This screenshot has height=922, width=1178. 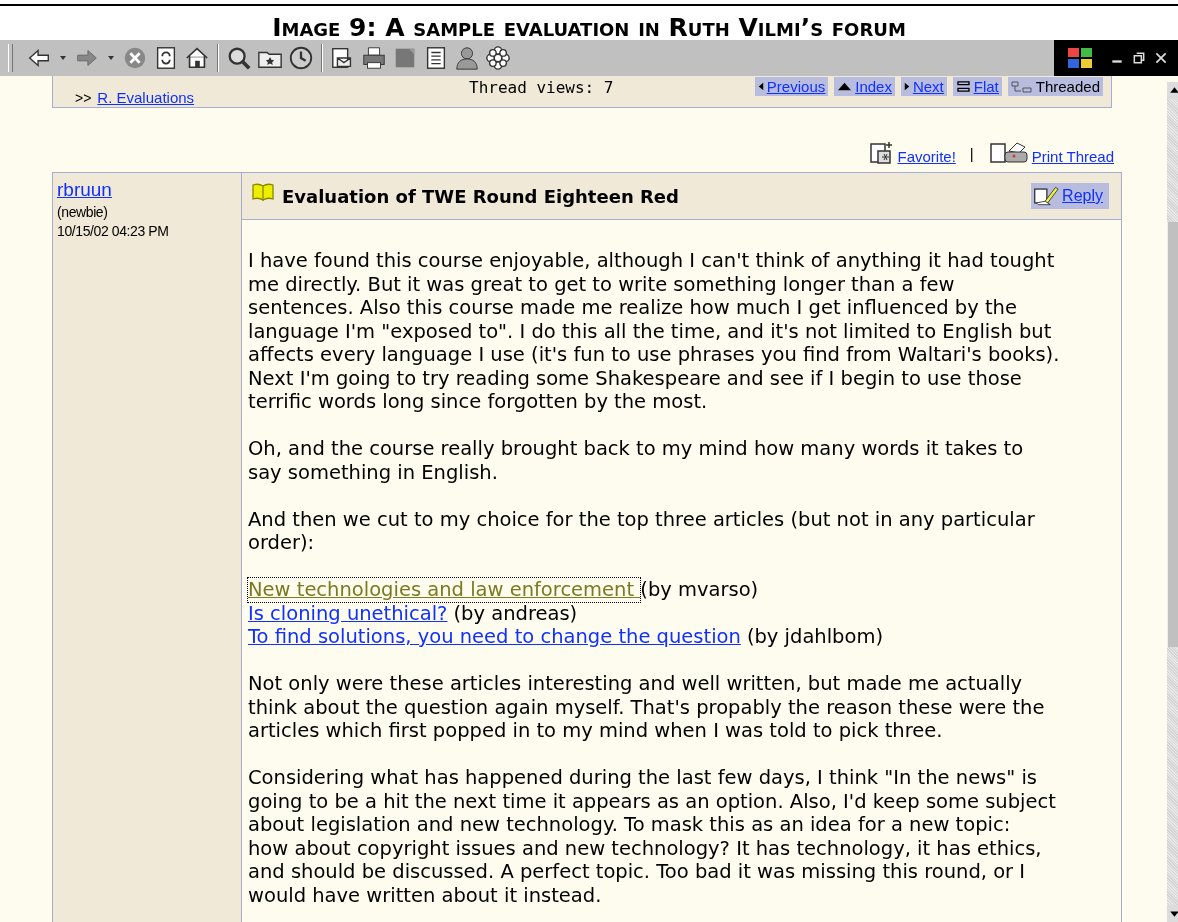 What do you see at coordinates (906, 86) in the screenshot?
I see `right-triangle-icon` at bounding box center [906, 86].